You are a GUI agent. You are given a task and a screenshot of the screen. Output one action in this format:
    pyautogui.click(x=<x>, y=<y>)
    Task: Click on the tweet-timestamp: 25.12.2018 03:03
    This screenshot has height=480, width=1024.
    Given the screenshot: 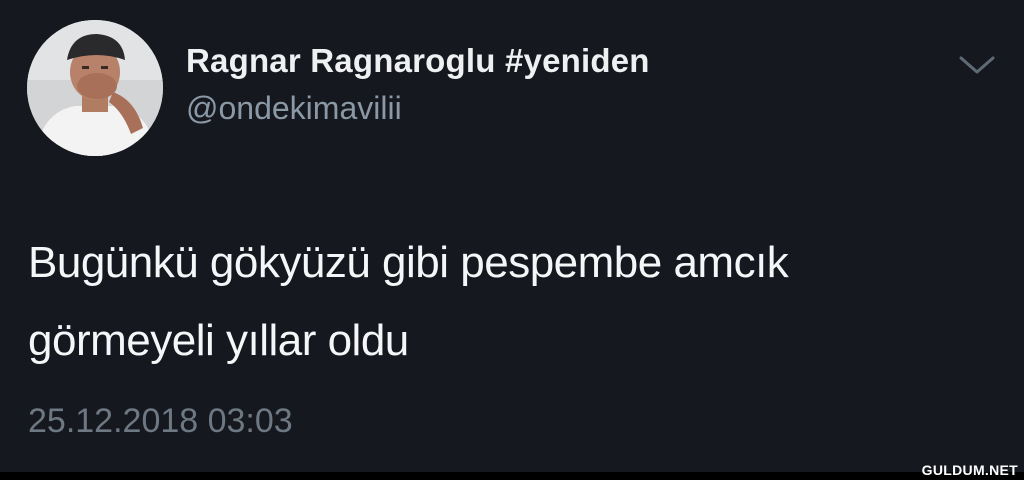 What is the action you would take?
    pyautogui.click(x=160, y=421)
    